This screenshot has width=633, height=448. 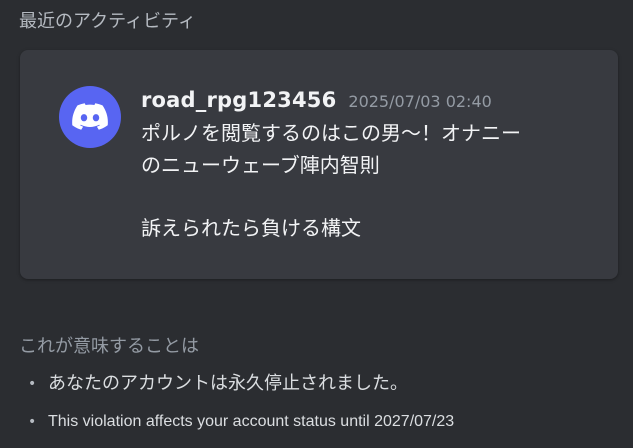 I want to click on discord-logo-icon, so click(x=90, y=116).